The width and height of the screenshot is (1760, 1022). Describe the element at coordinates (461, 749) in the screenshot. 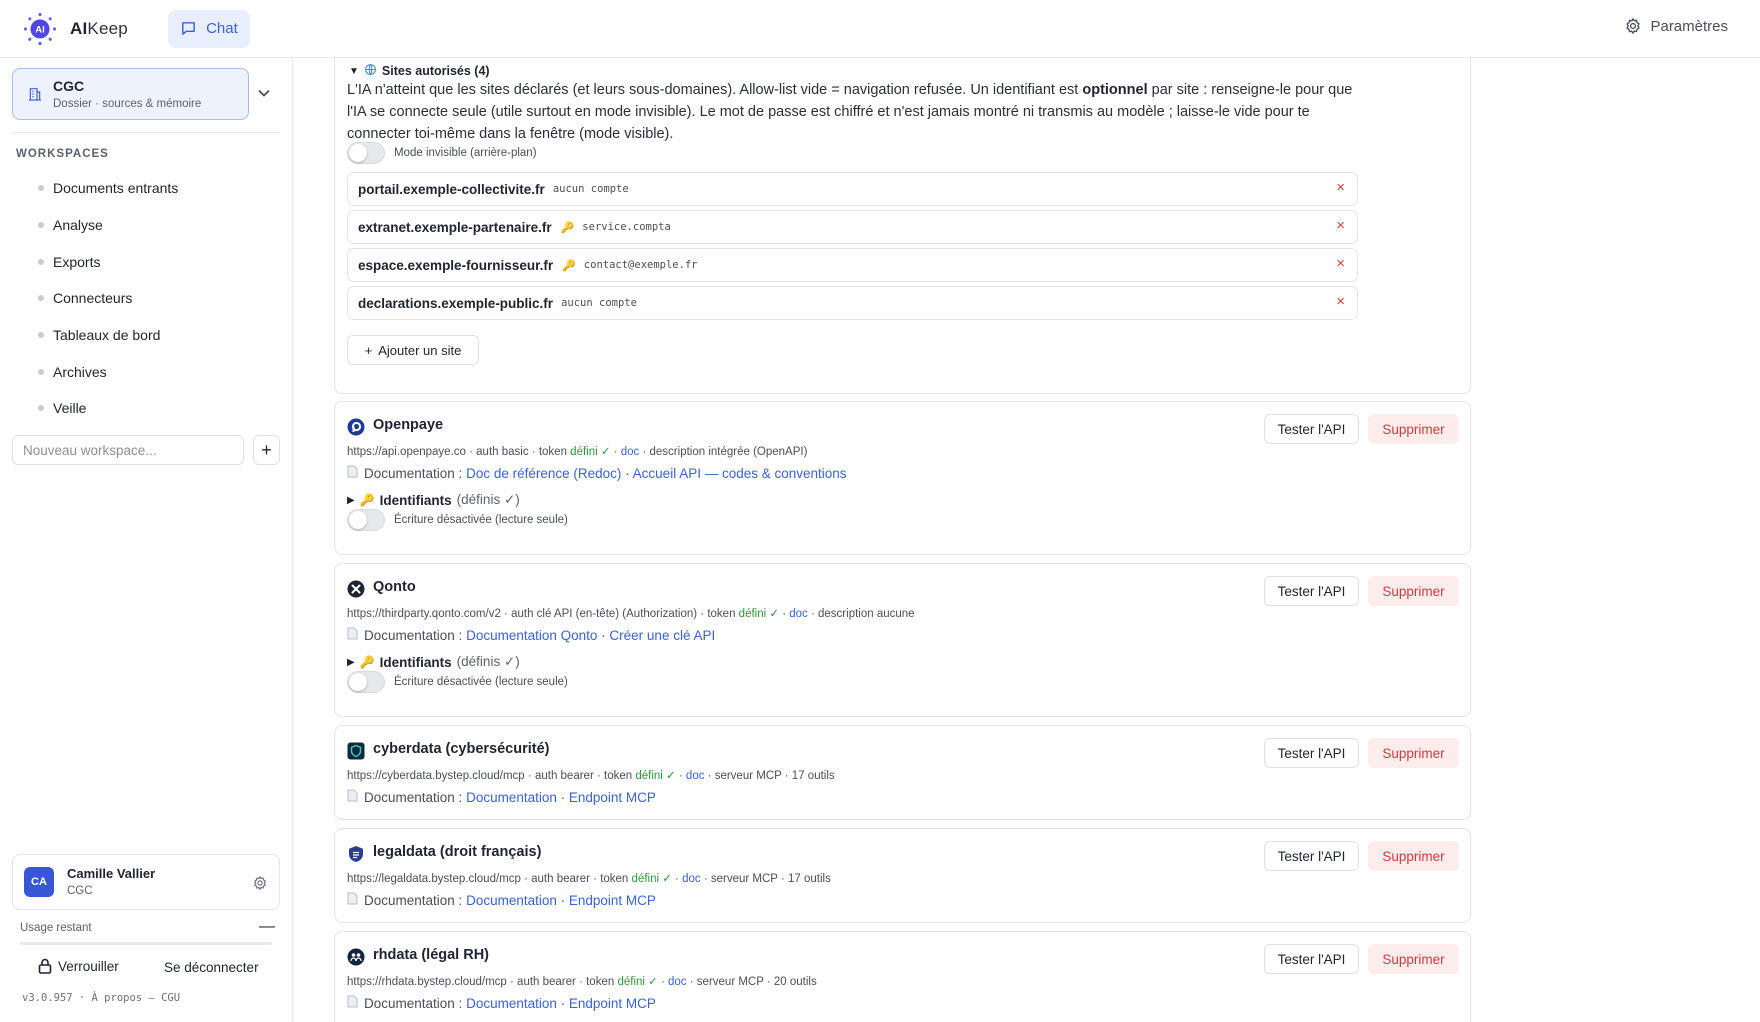

I see `api-name: cyberdata (cybersécurité)` at that location.